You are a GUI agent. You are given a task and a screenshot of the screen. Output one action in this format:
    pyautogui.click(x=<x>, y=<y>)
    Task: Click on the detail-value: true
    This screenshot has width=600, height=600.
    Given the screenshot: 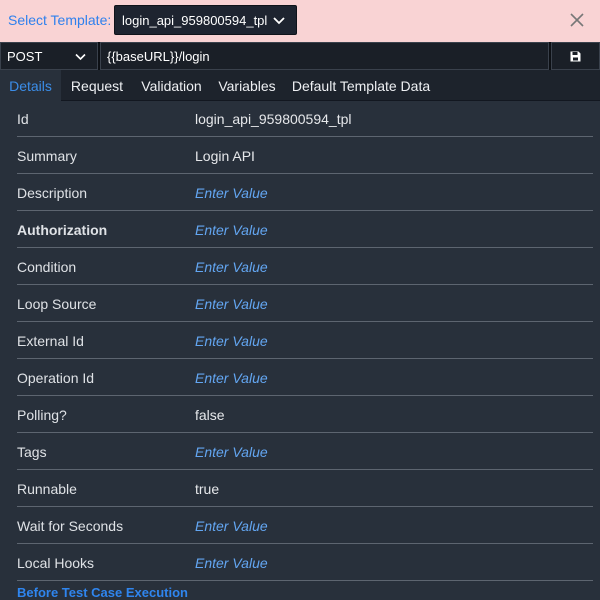 What is the action you would take?
    pyautogui.click(x=207, y=489)
    